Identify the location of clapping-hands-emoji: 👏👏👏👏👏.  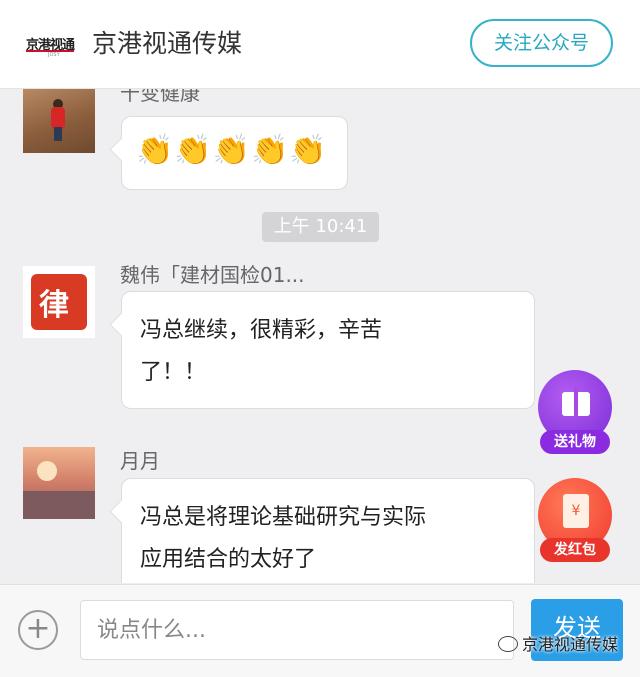
(232, 150).